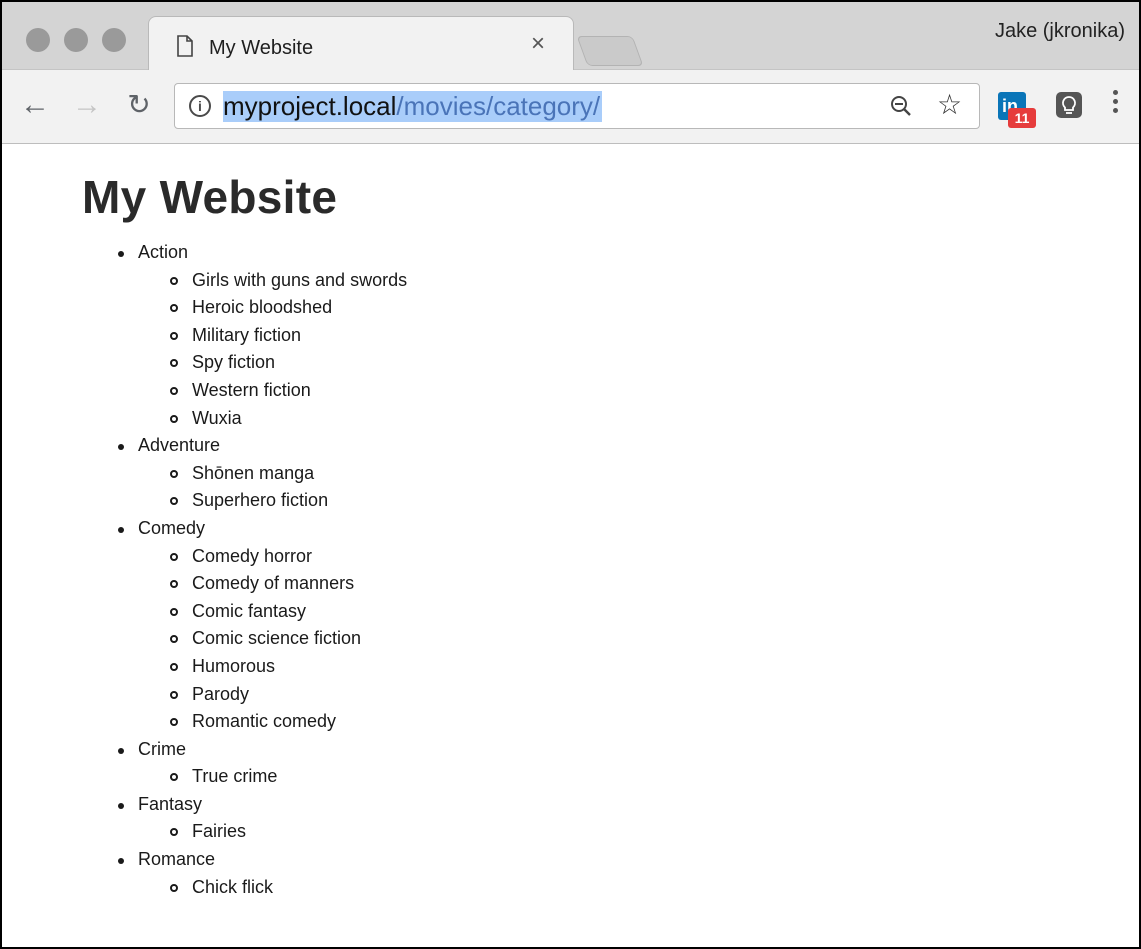 The image size is (1141, 949). I want to click on subcategory-item: True crime, so click(288, 777).